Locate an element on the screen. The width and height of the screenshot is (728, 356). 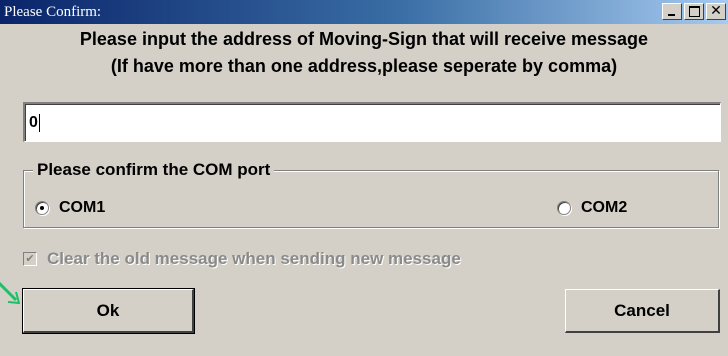
radio-checked-icon is located at coordinates (42, 208).